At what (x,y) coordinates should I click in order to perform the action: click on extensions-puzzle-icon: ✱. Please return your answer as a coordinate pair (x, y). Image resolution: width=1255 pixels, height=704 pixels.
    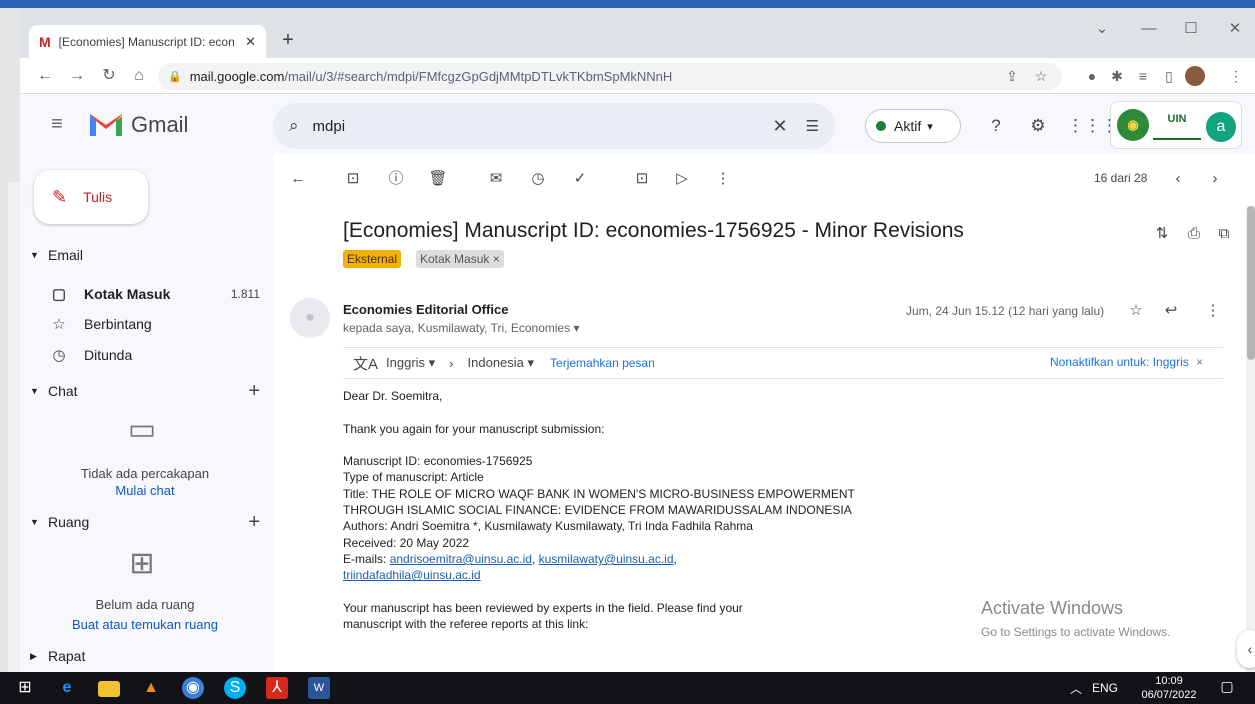
    Looking at the image, I should click on (1117, 76).